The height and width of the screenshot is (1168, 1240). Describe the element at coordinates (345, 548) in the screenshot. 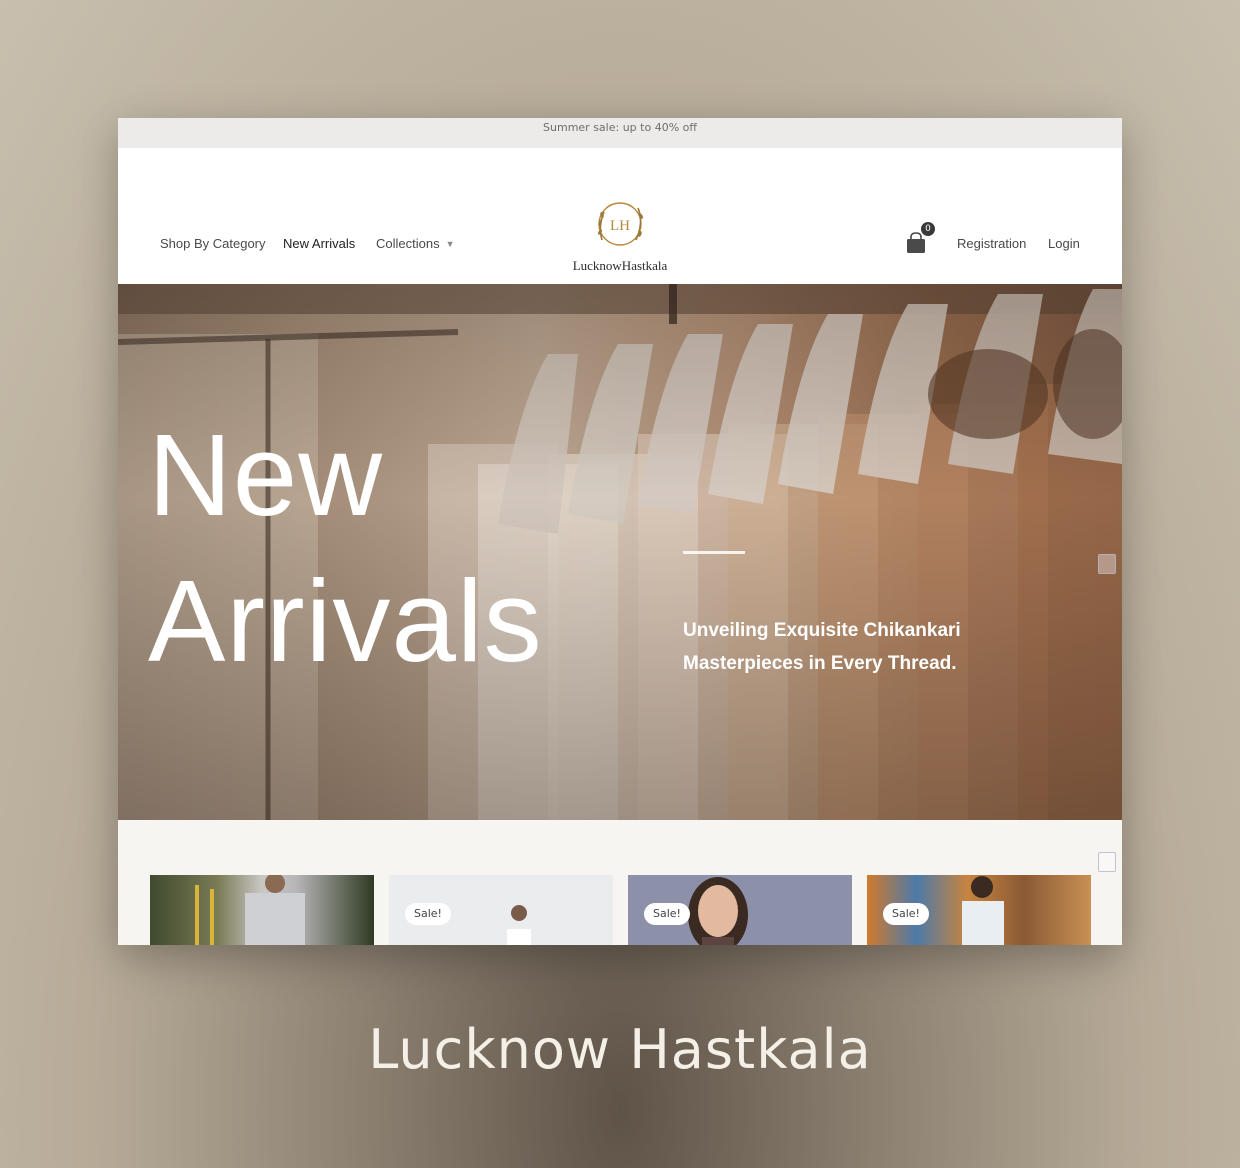

I see `hero-title: New Arrivals` at that location.